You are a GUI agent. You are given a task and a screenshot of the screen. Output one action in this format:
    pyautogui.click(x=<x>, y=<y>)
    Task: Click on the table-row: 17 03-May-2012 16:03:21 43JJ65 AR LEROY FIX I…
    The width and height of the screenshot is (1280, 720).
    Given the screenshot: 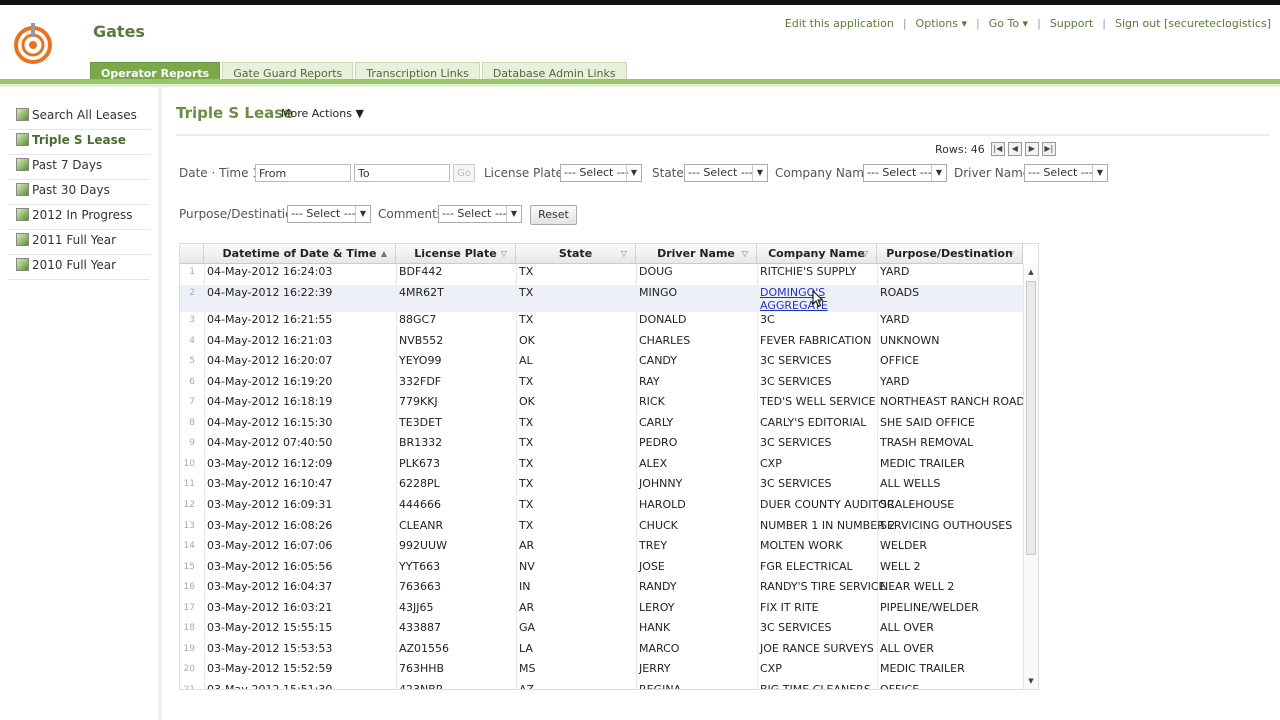 What is the action you would take?
    pyautogui.click(x=601, y=610)
    